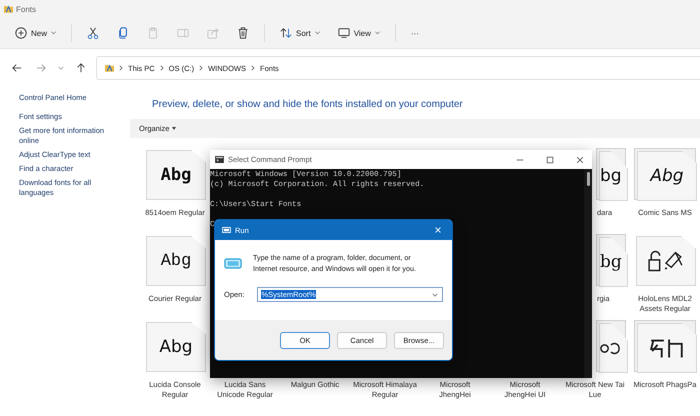 This screenshot has width=700, height=416. Describe the element at coordinates (550, 160) in the screenshot. I see `maximize-button` at that location.